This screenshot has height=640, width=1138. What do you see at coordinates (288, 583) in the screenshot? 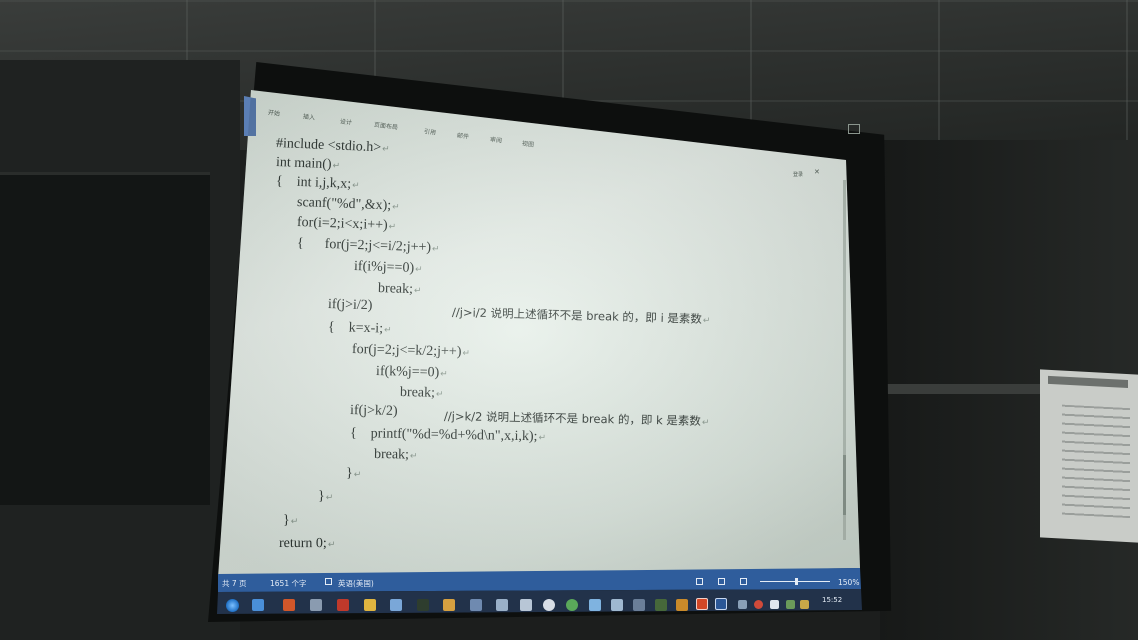
I see `word-count: 1651 个字` at bounding box center [288, 583].